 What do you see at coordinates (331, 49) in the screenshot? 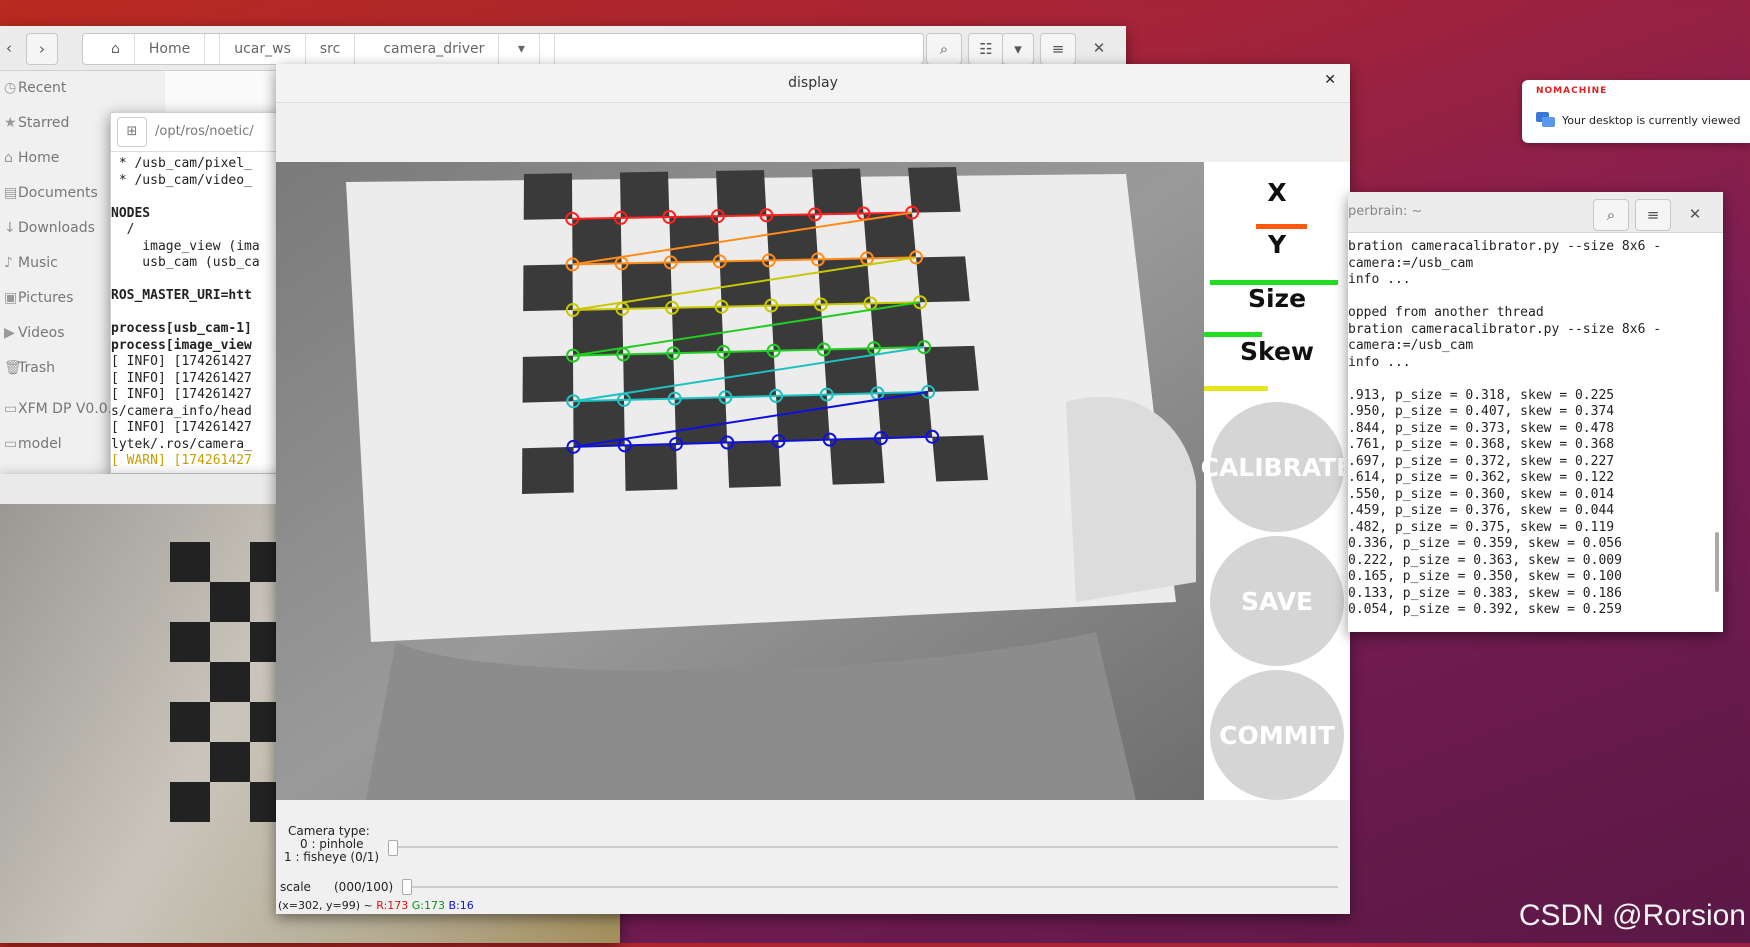
I see `breadcrumb-src: src` at bounding box center [331, 49].